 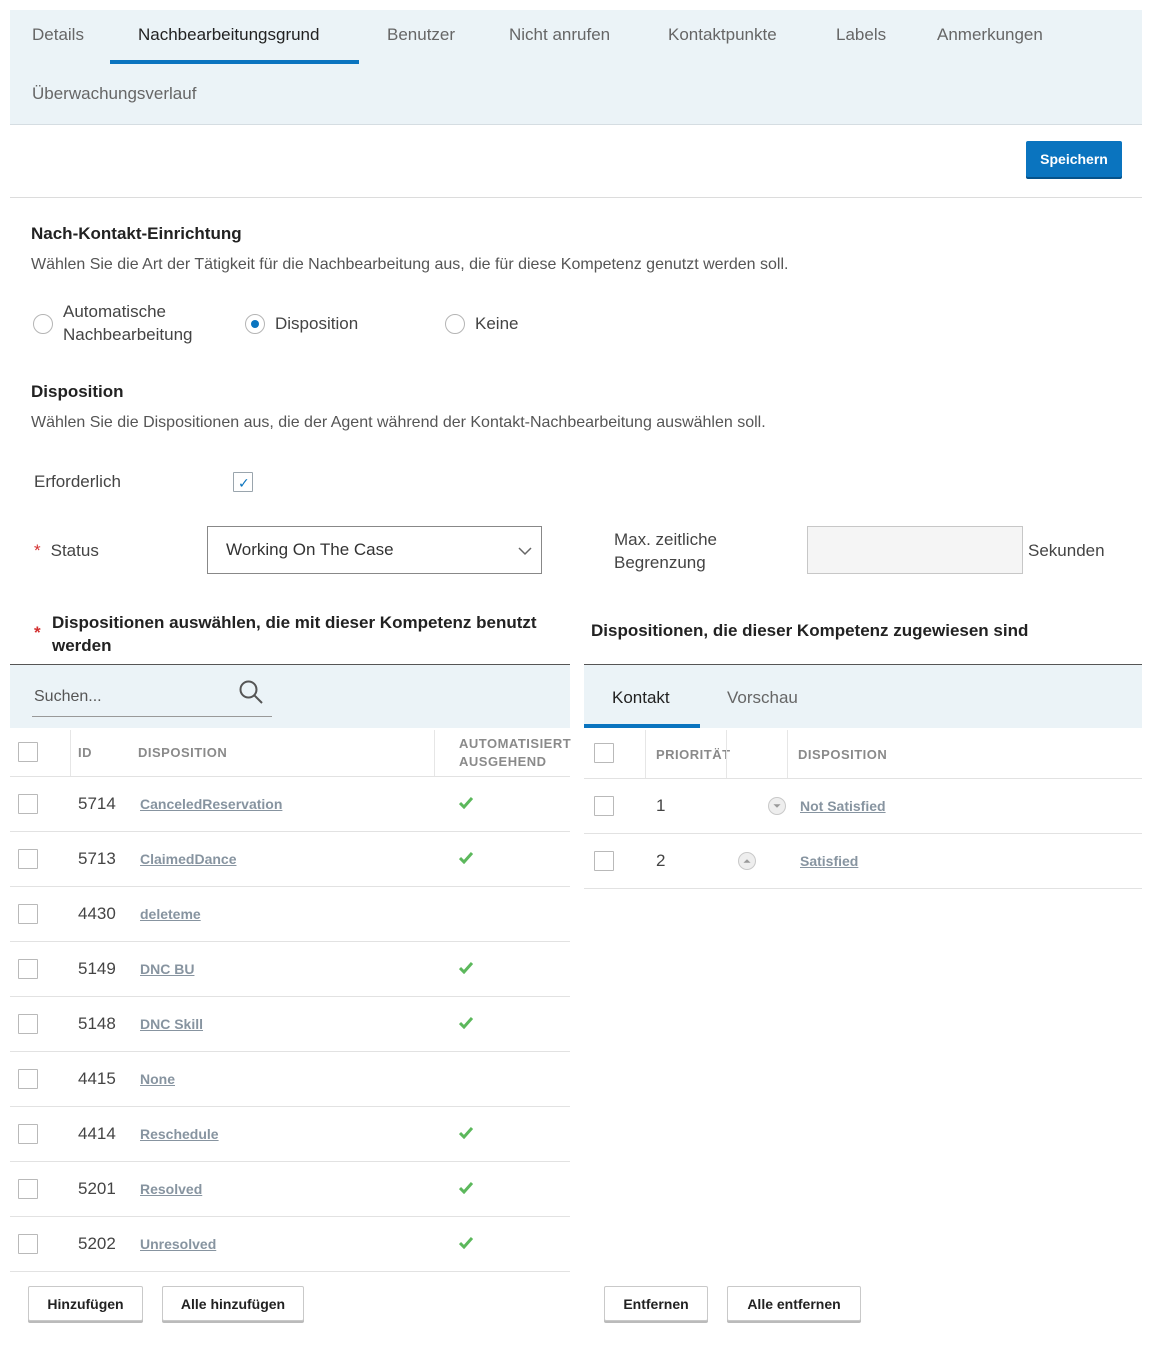 I want to click on tab-details: Details, so click(x=58, y=35).